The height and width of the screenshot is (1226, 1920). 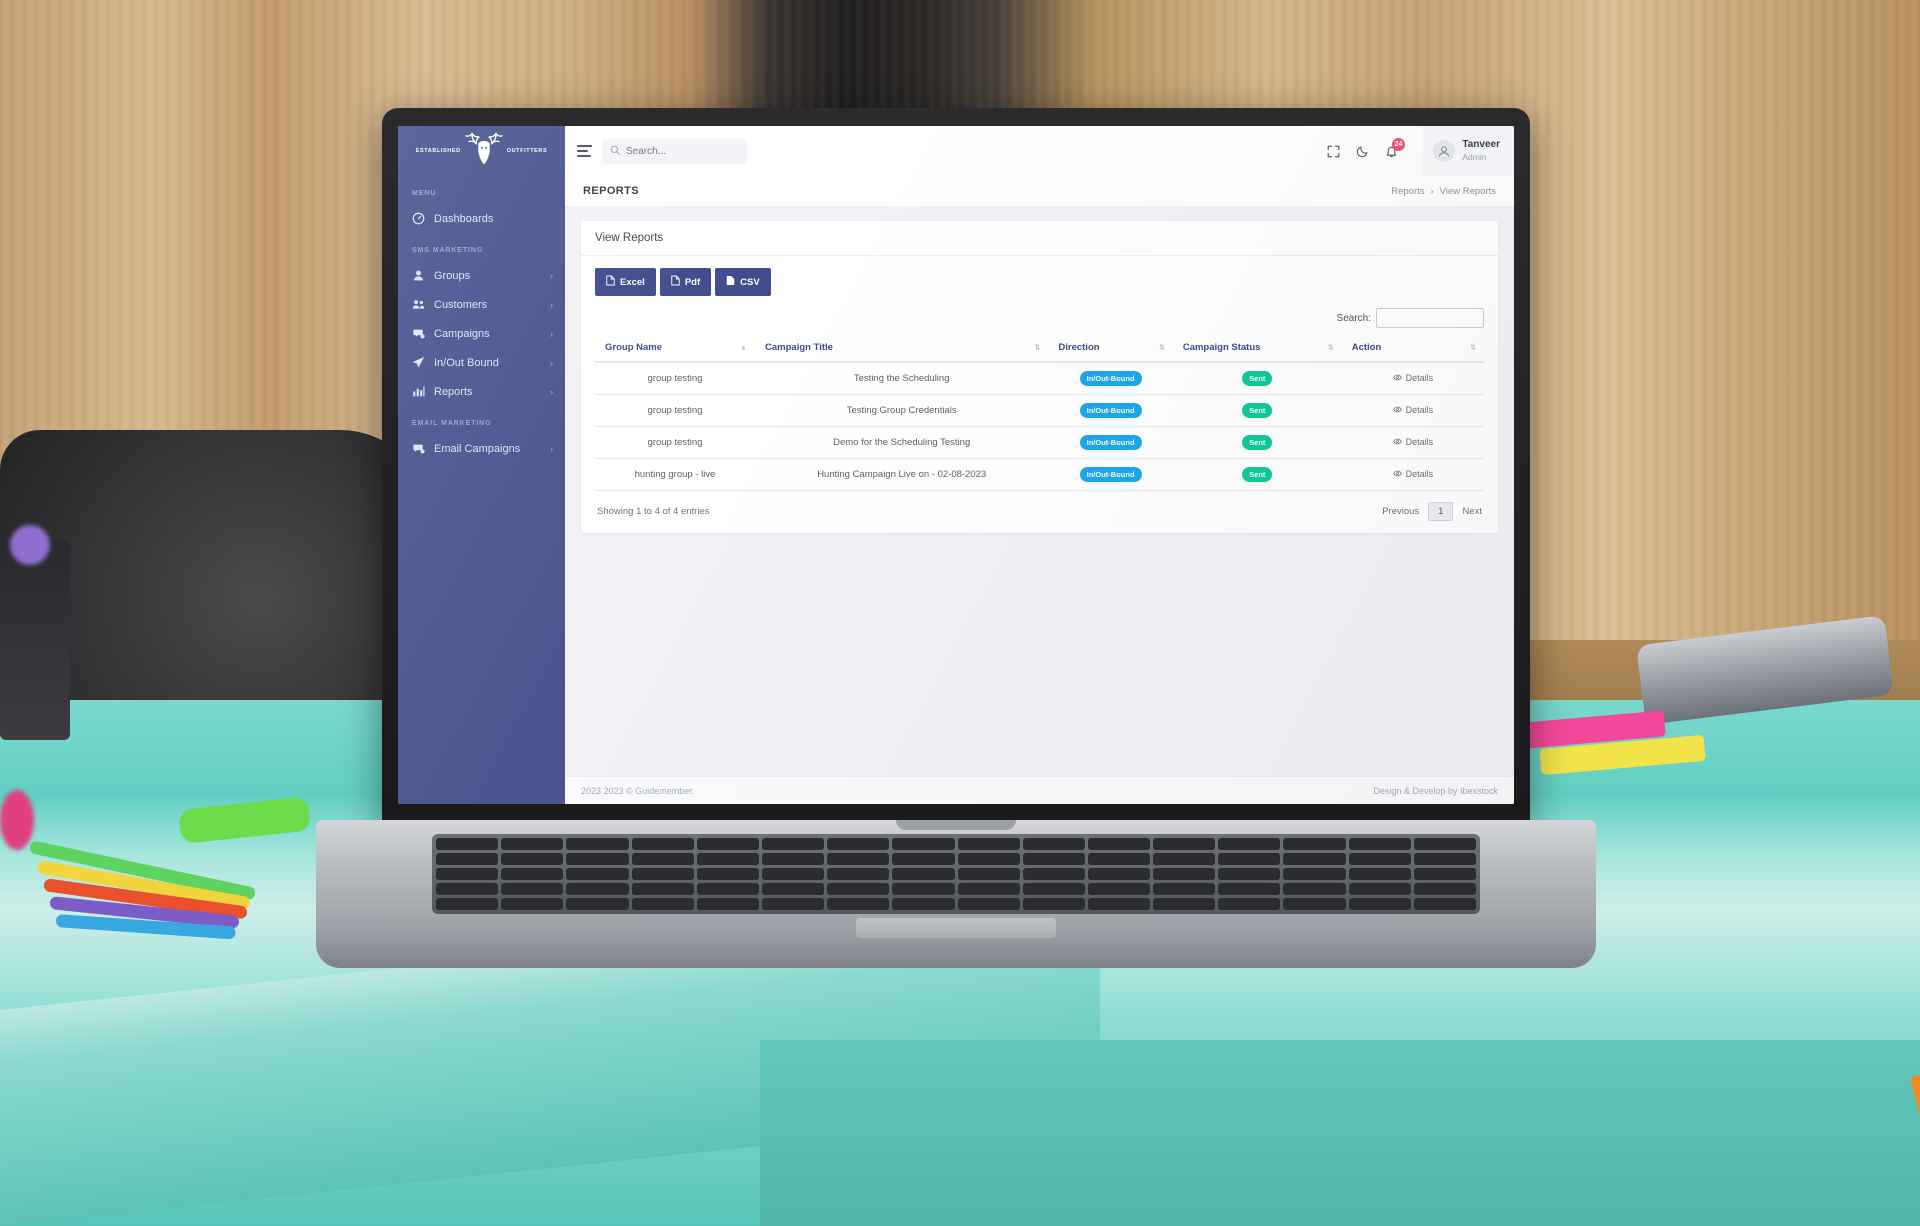 I want to click on fullscreen-icon, so click(x=1333, y=151).